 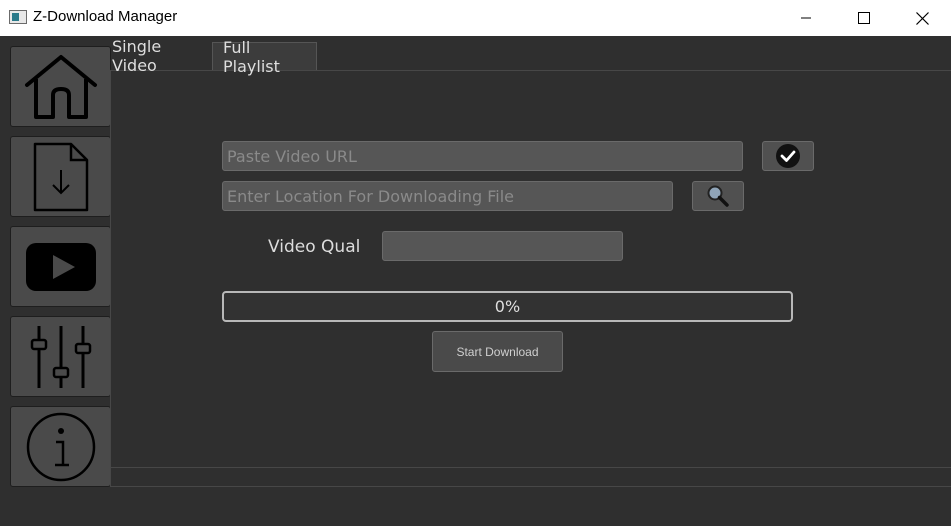 I want to click on search-icon, so click(x=718, y=196).